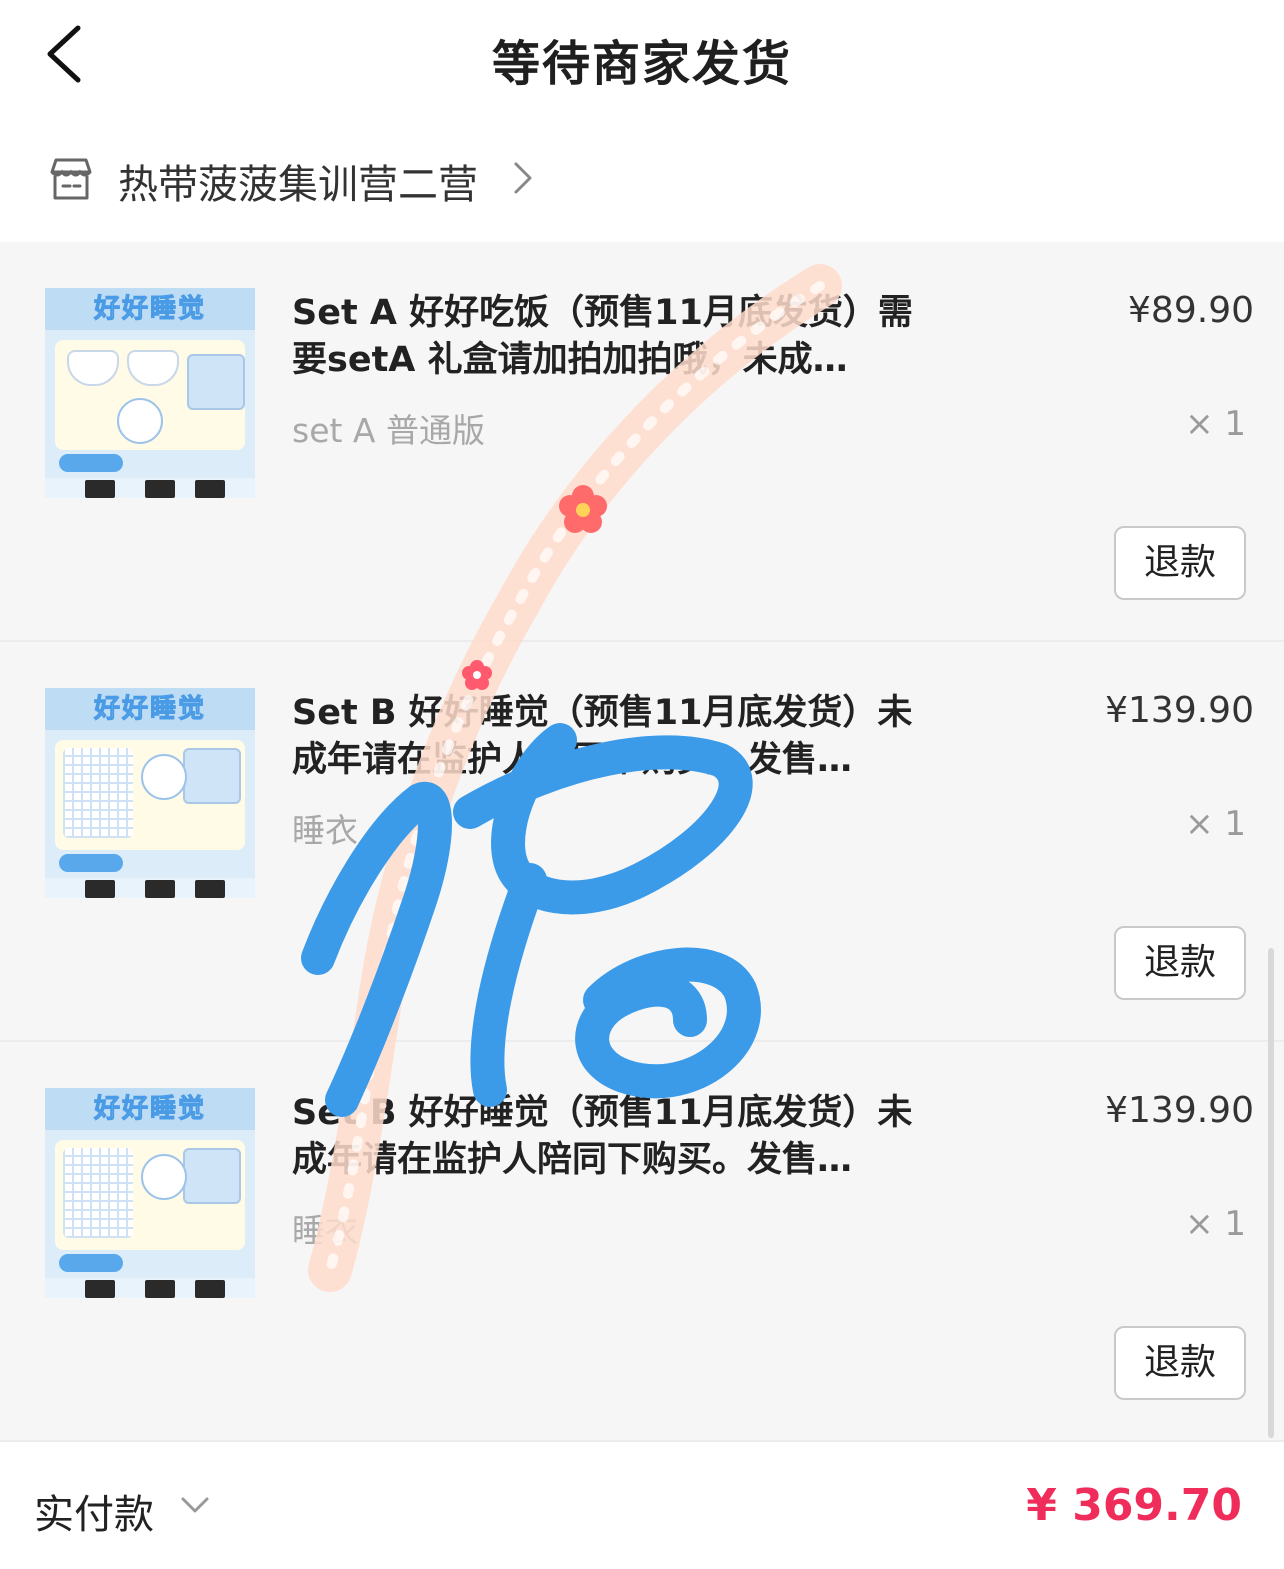 The image size is (1284, 1569). I want to click on paid-amount-label: 实付款, so click(94, 1515).